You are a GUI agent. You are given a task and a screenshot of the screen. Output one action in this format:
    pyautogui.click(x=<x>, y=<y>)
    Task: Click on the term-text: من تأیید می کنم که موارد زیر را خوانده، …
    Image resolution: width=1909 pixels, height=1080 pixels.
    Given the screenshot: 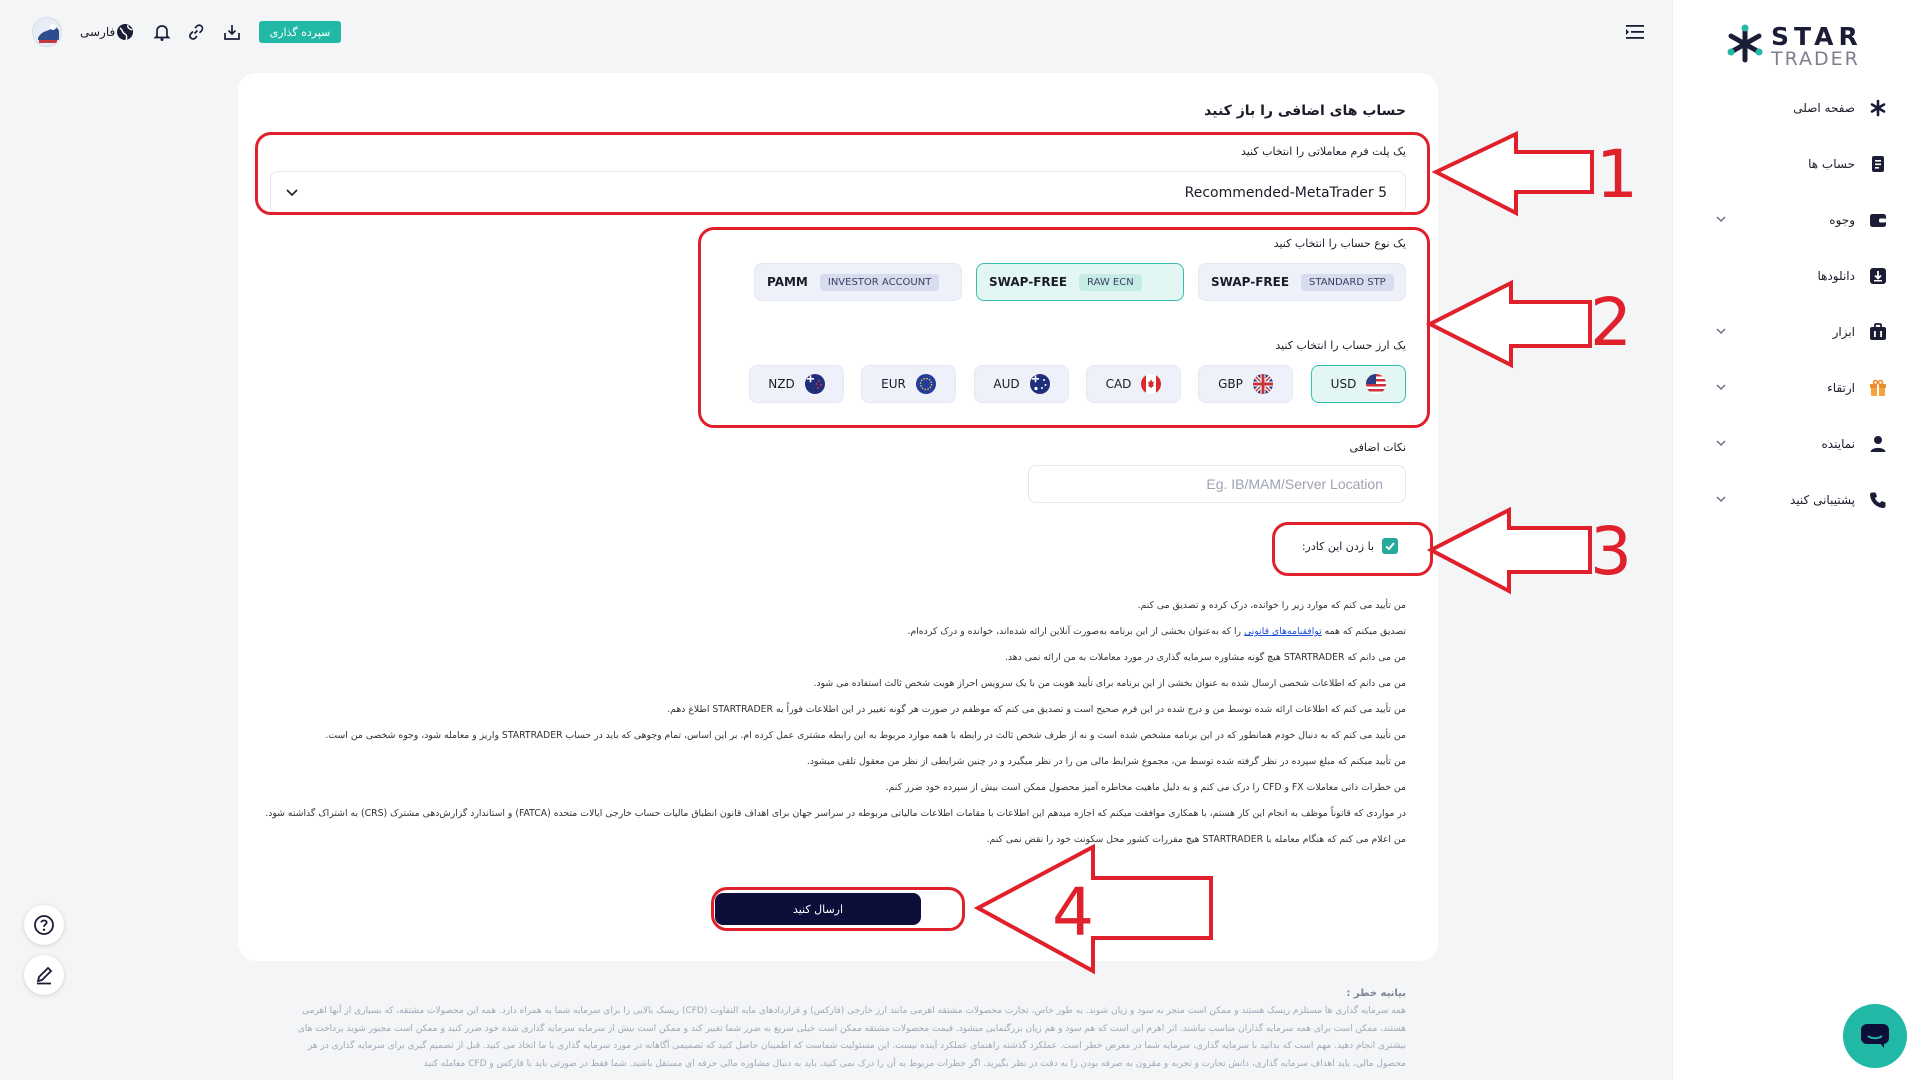 What is the action you would take?
    pyautogui.click(x=1271, y=605)
    